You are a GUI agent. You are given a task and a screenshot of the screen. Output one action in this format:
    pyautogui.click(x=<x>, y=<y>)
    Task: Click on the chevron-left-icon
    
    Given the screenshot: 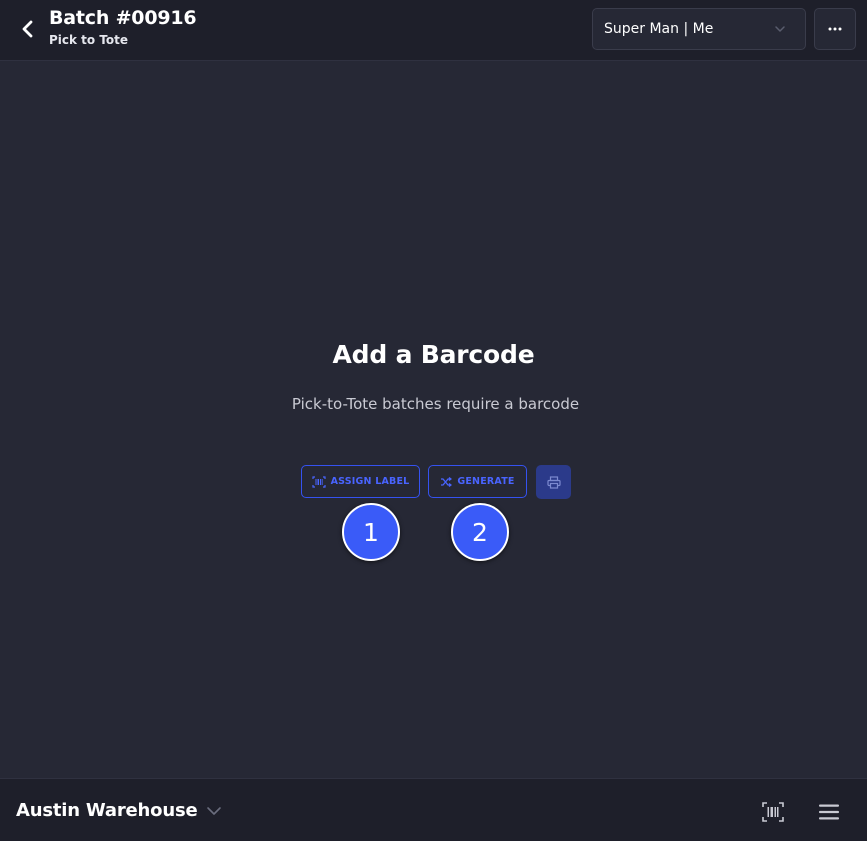 What is the action you would take?
    pyautogui.click(x=27, y=29)
    